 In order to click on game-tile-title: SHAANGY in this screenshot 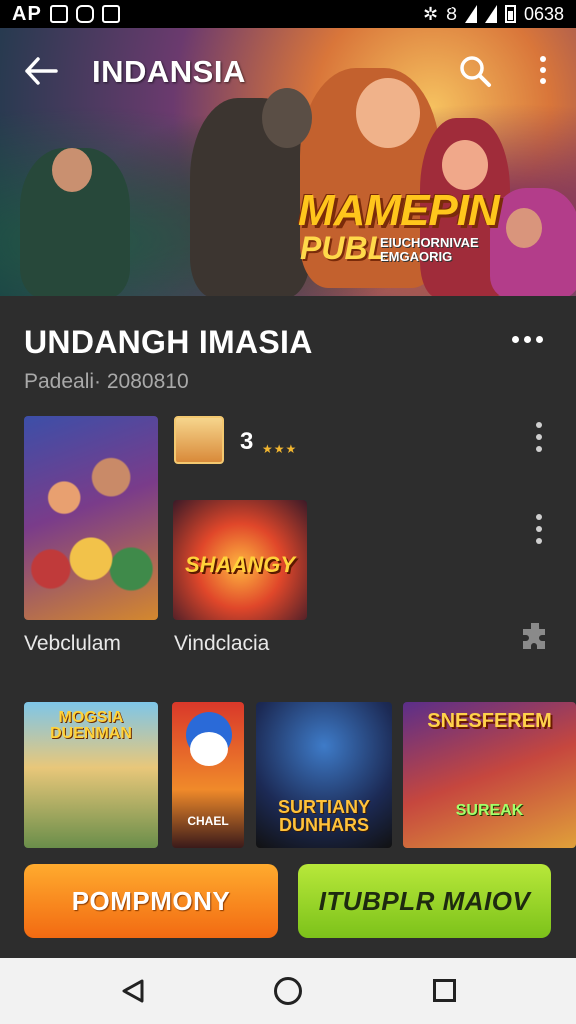, I will do `click(239, 564)`.